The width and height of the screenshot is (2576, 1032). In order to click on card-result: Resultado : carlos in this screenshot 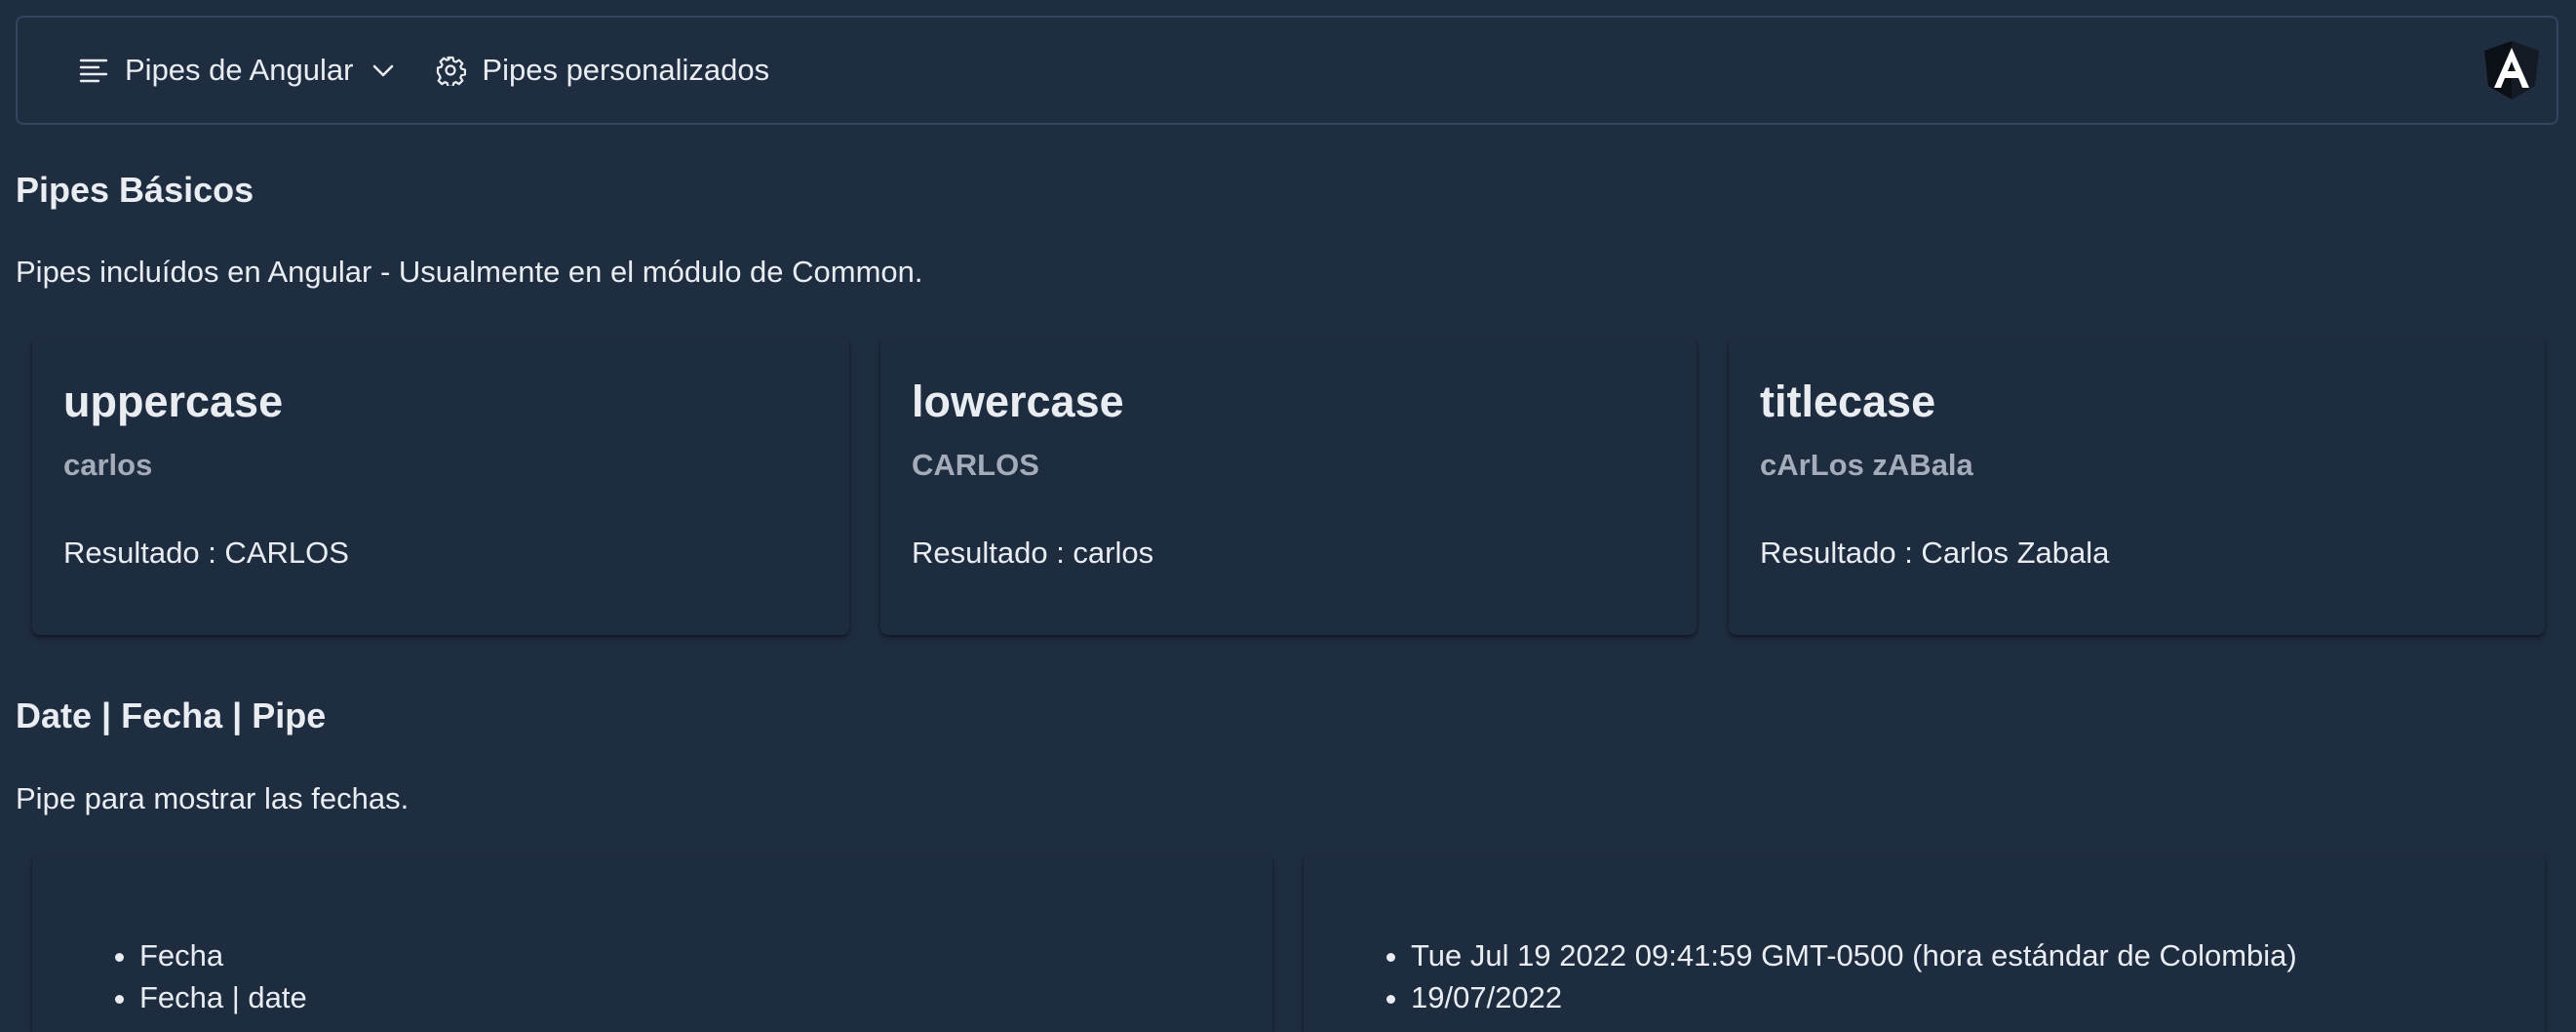, I will do `click(1033, 553)`.